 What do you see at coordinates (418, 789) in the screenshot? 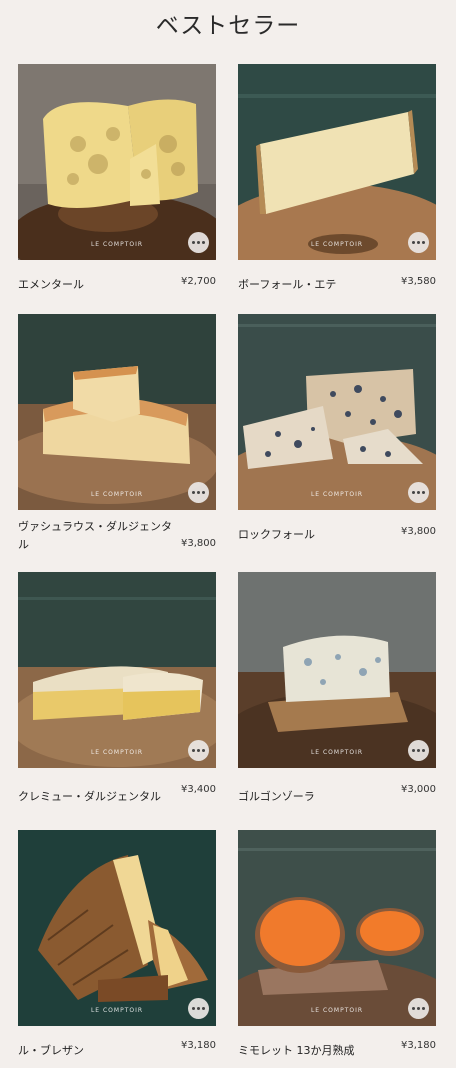
I see `product-price: ¥3,000` at bounding box center [418, 789].